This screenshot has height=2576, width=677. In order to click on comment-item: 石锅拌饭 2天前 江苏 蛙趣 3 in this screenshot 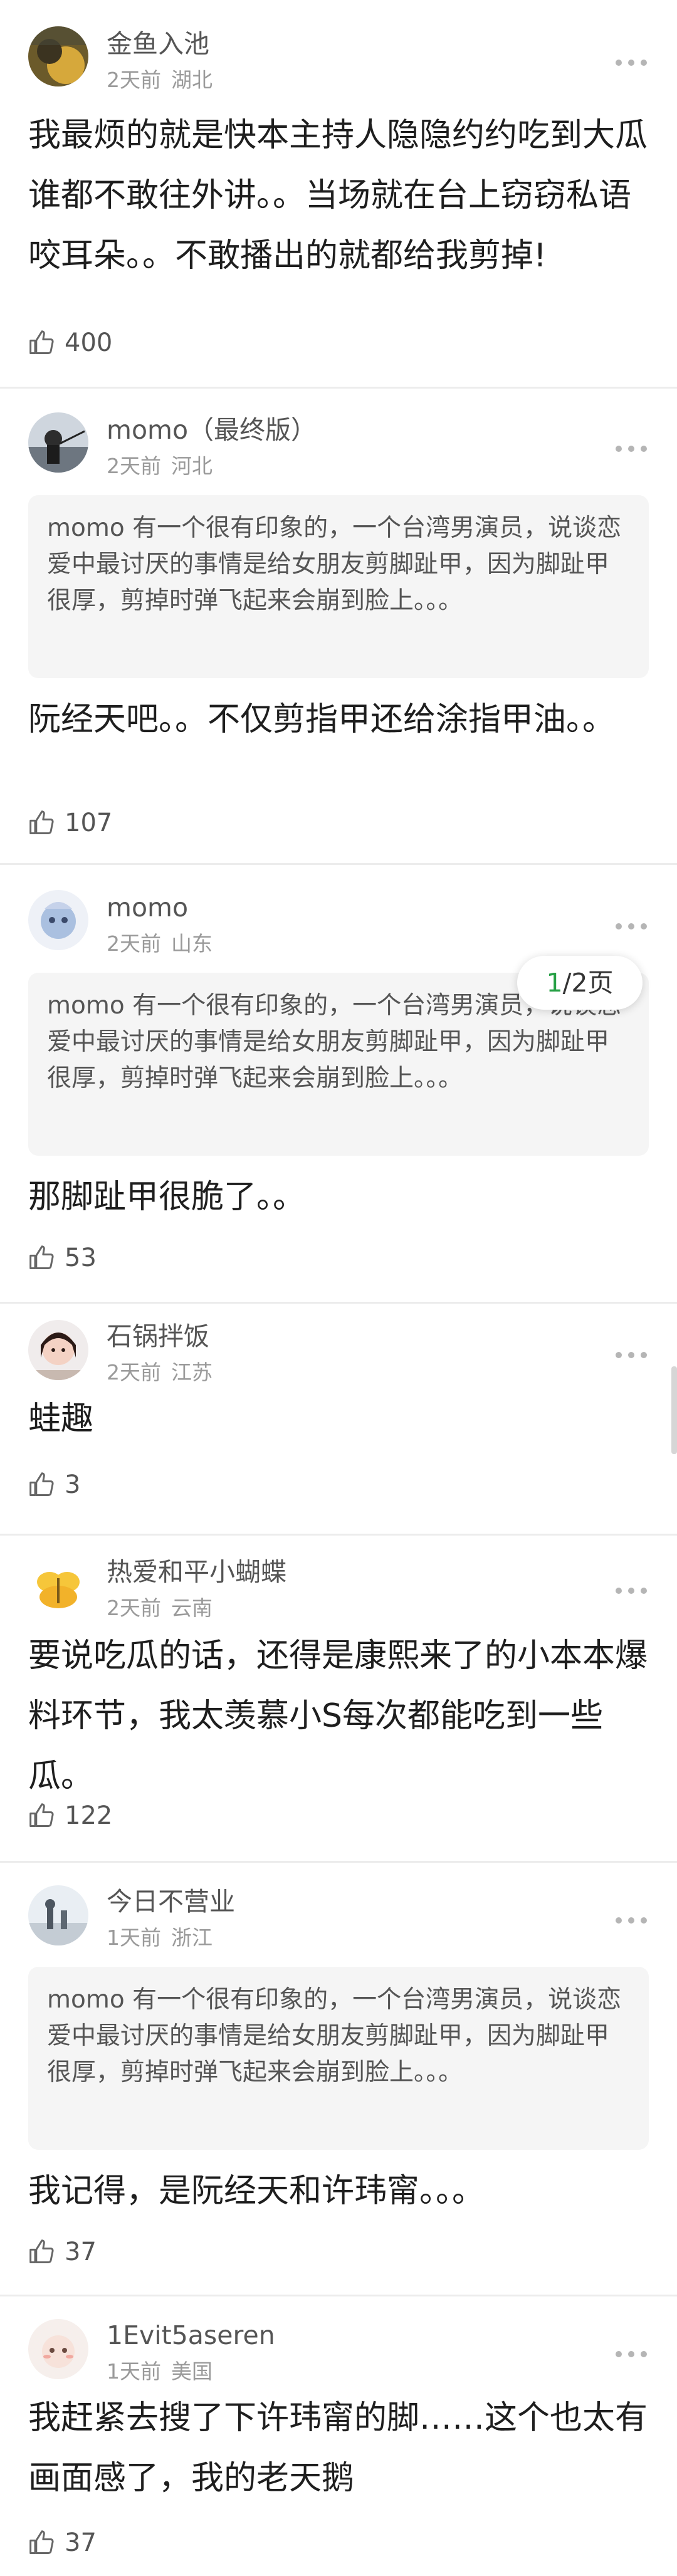, I will do `click(338, 1420)`.